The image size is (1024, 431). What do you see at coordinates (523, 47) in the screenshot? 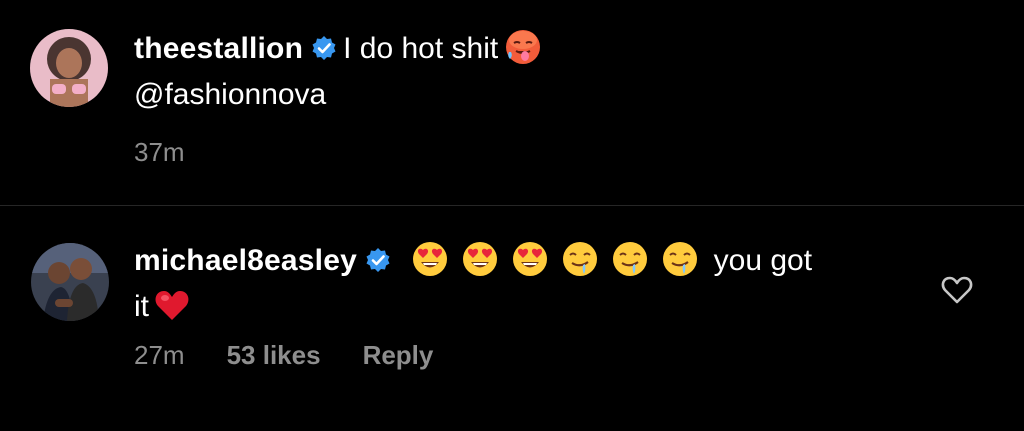
I see `hot-face-emoji` at bounding box center [523, 47].